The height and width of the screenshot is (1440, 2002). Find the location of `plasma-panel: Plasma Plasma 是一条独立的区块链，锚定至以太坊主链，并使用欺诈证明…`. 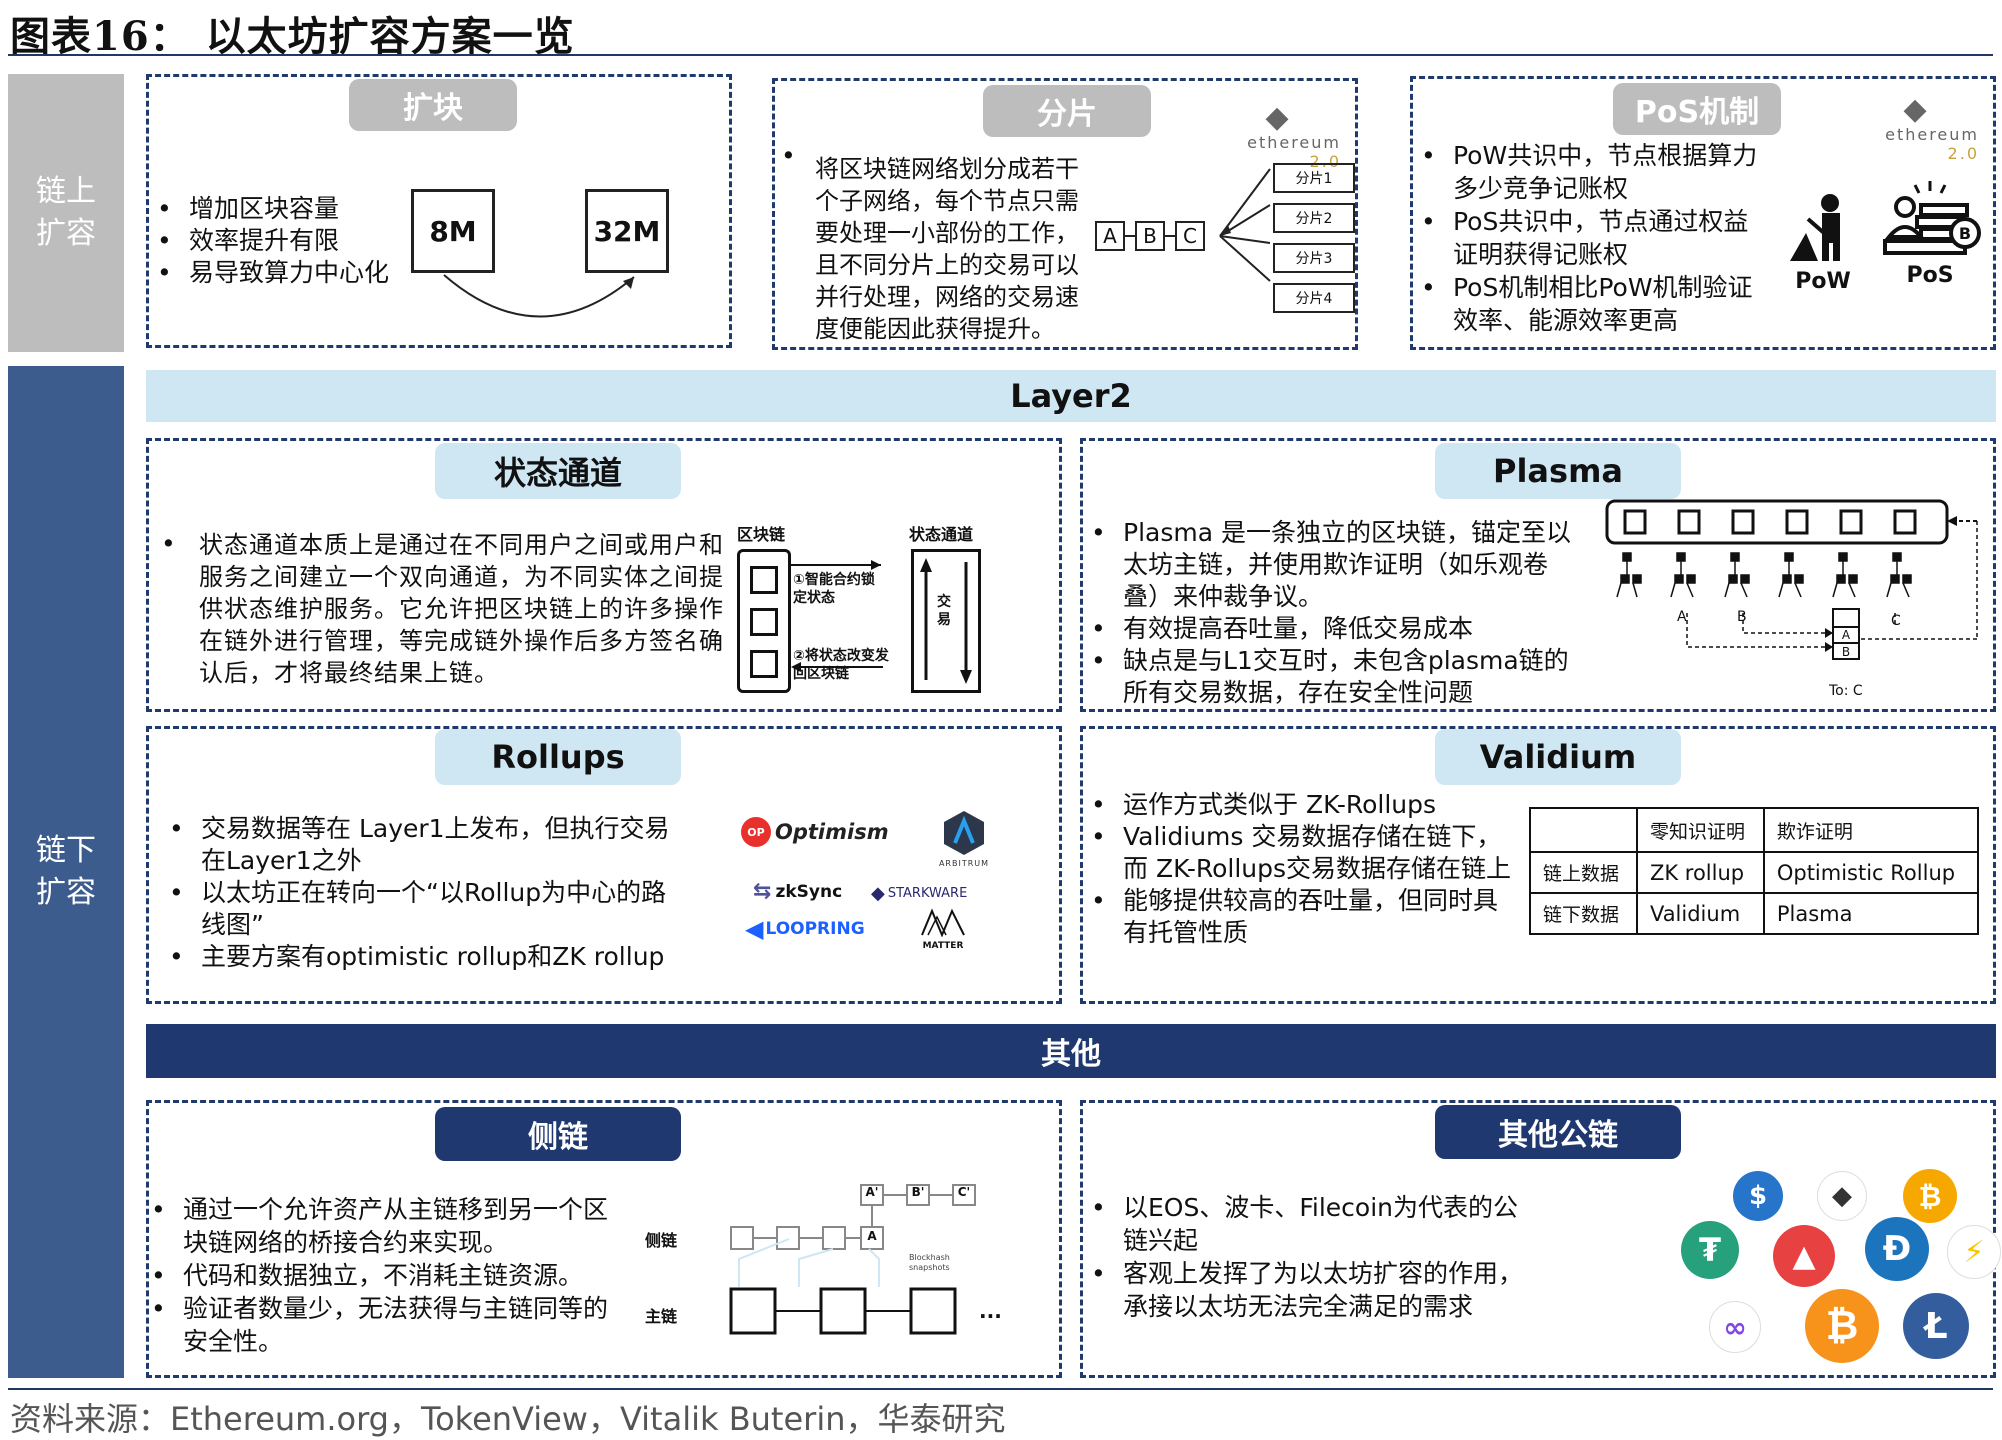

plasma-panel: Plasma Plasma 是一条独立的区块链，锚定至以太坊主链，并使用欺诈证明… is located at coordinates (1538, 575).